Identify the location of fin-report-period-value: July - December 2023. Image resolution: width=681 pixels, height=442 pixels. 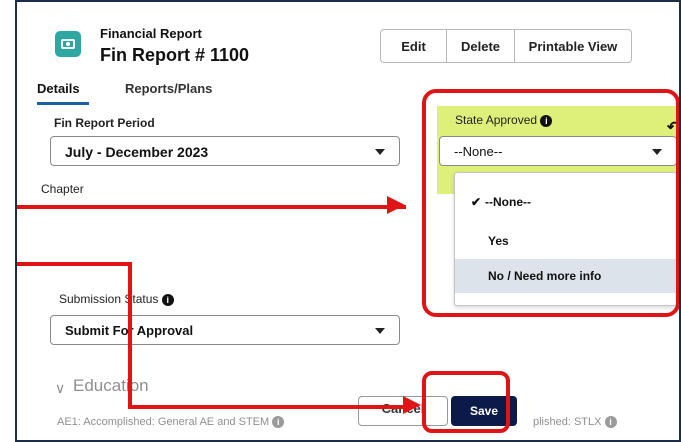
(137, 152).